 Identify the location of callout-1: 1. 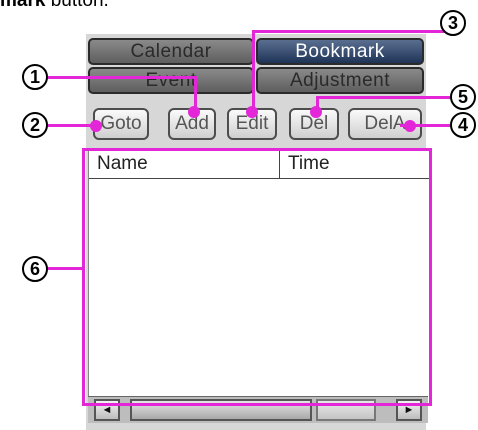
(35, 77).